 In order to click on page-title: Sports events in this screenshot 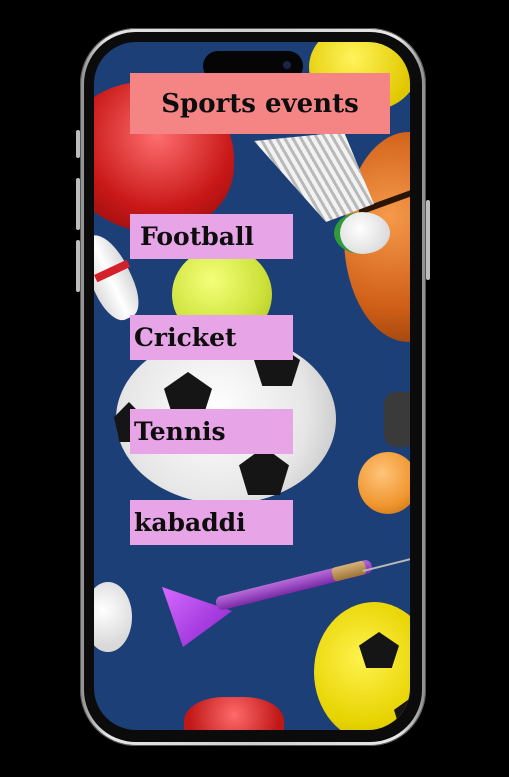, I will do `click(260, 103)`.